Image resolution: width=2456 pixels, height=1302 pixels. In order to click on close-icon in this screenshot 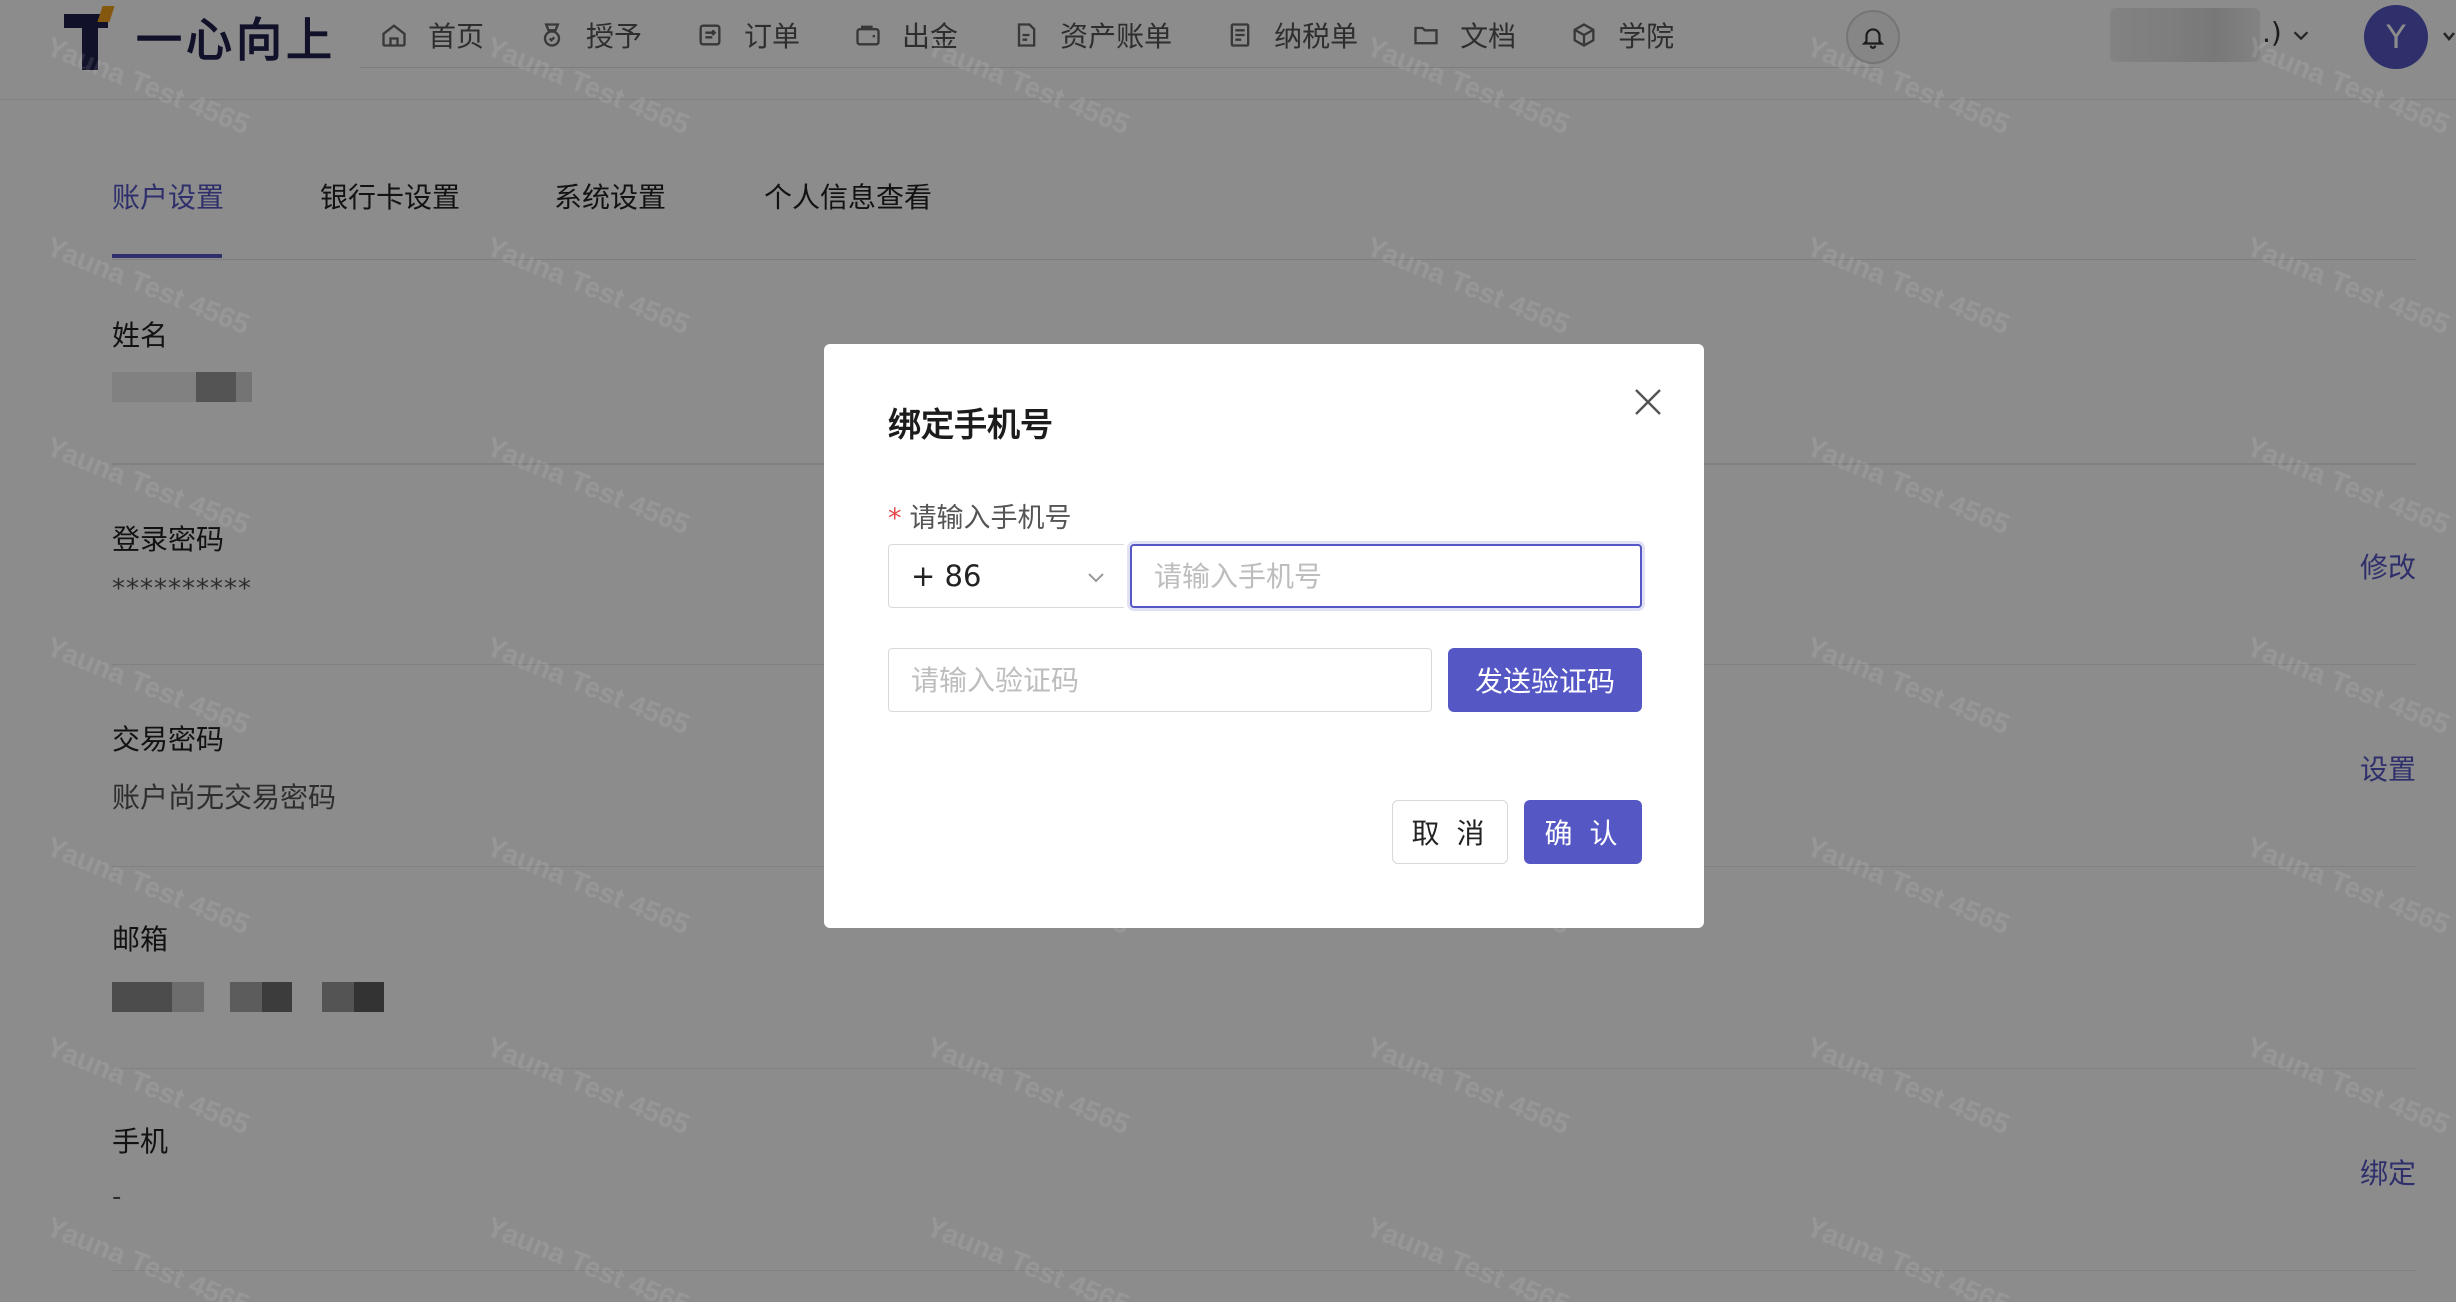, I will do `click(1648, 402)`.